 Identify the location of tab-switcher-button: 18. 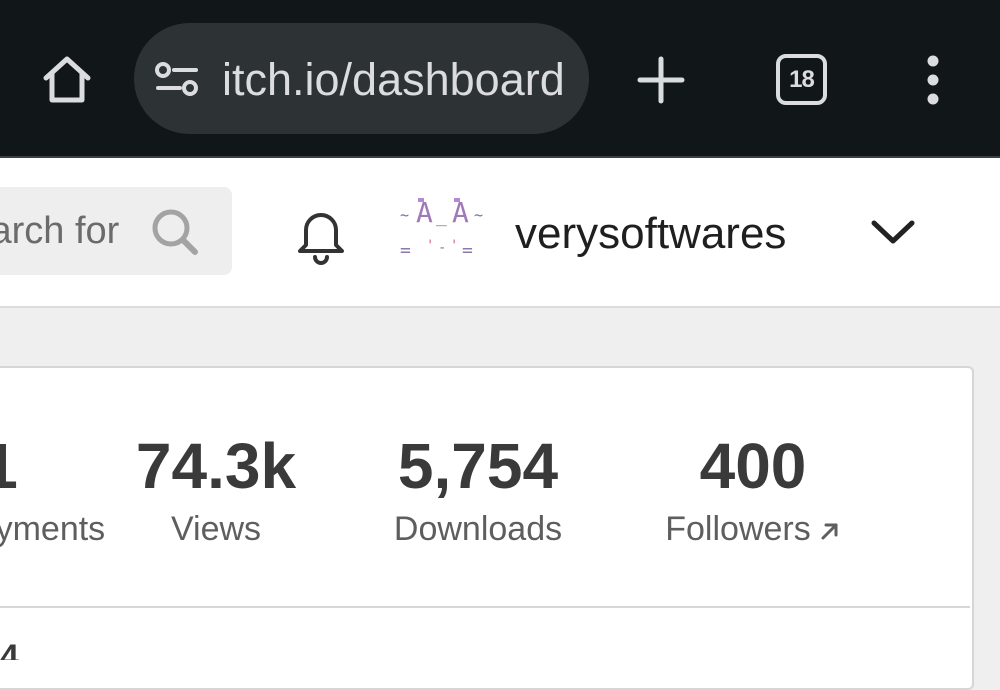
(801, 79).